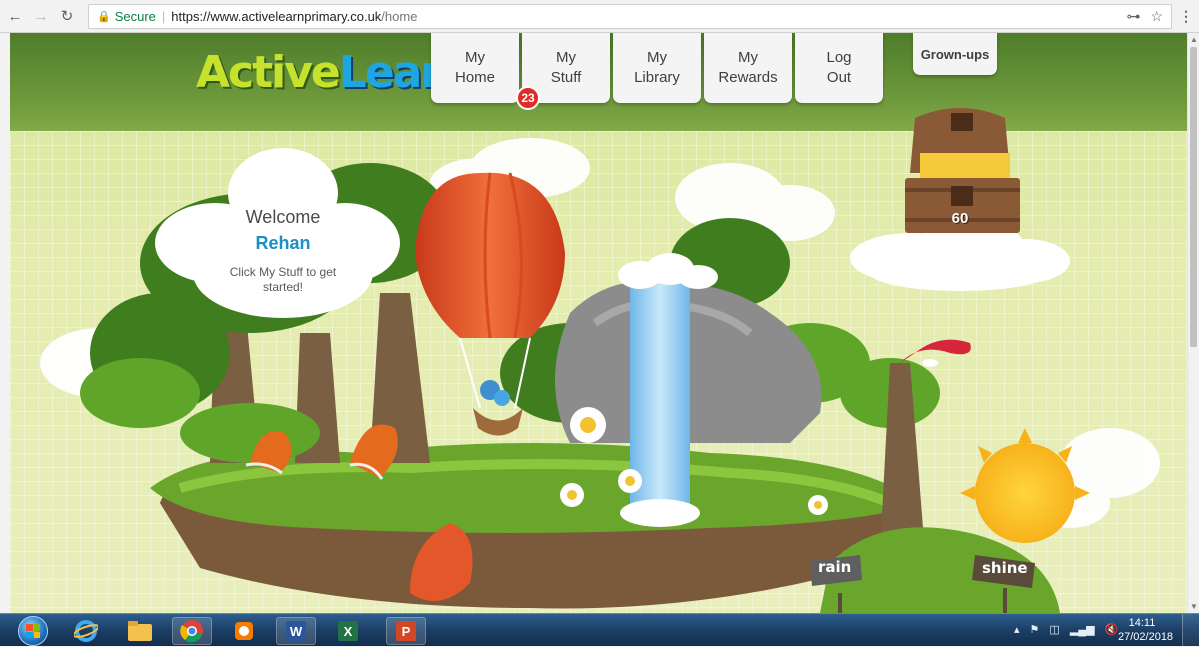  What do you see at coordinates (1035, 629) in the screenshot?
I see `action-center-flag-icon: ⚑` at bounding box center [1035, 629].